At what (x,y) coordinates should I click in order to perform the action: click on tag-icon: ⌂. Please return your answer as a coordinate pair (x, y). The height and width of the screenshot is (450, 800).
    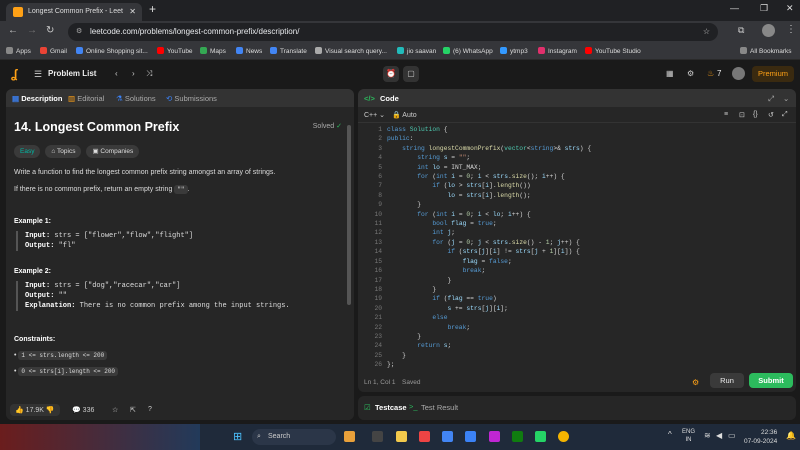
    Looking at the image, I should click on (53, 151).